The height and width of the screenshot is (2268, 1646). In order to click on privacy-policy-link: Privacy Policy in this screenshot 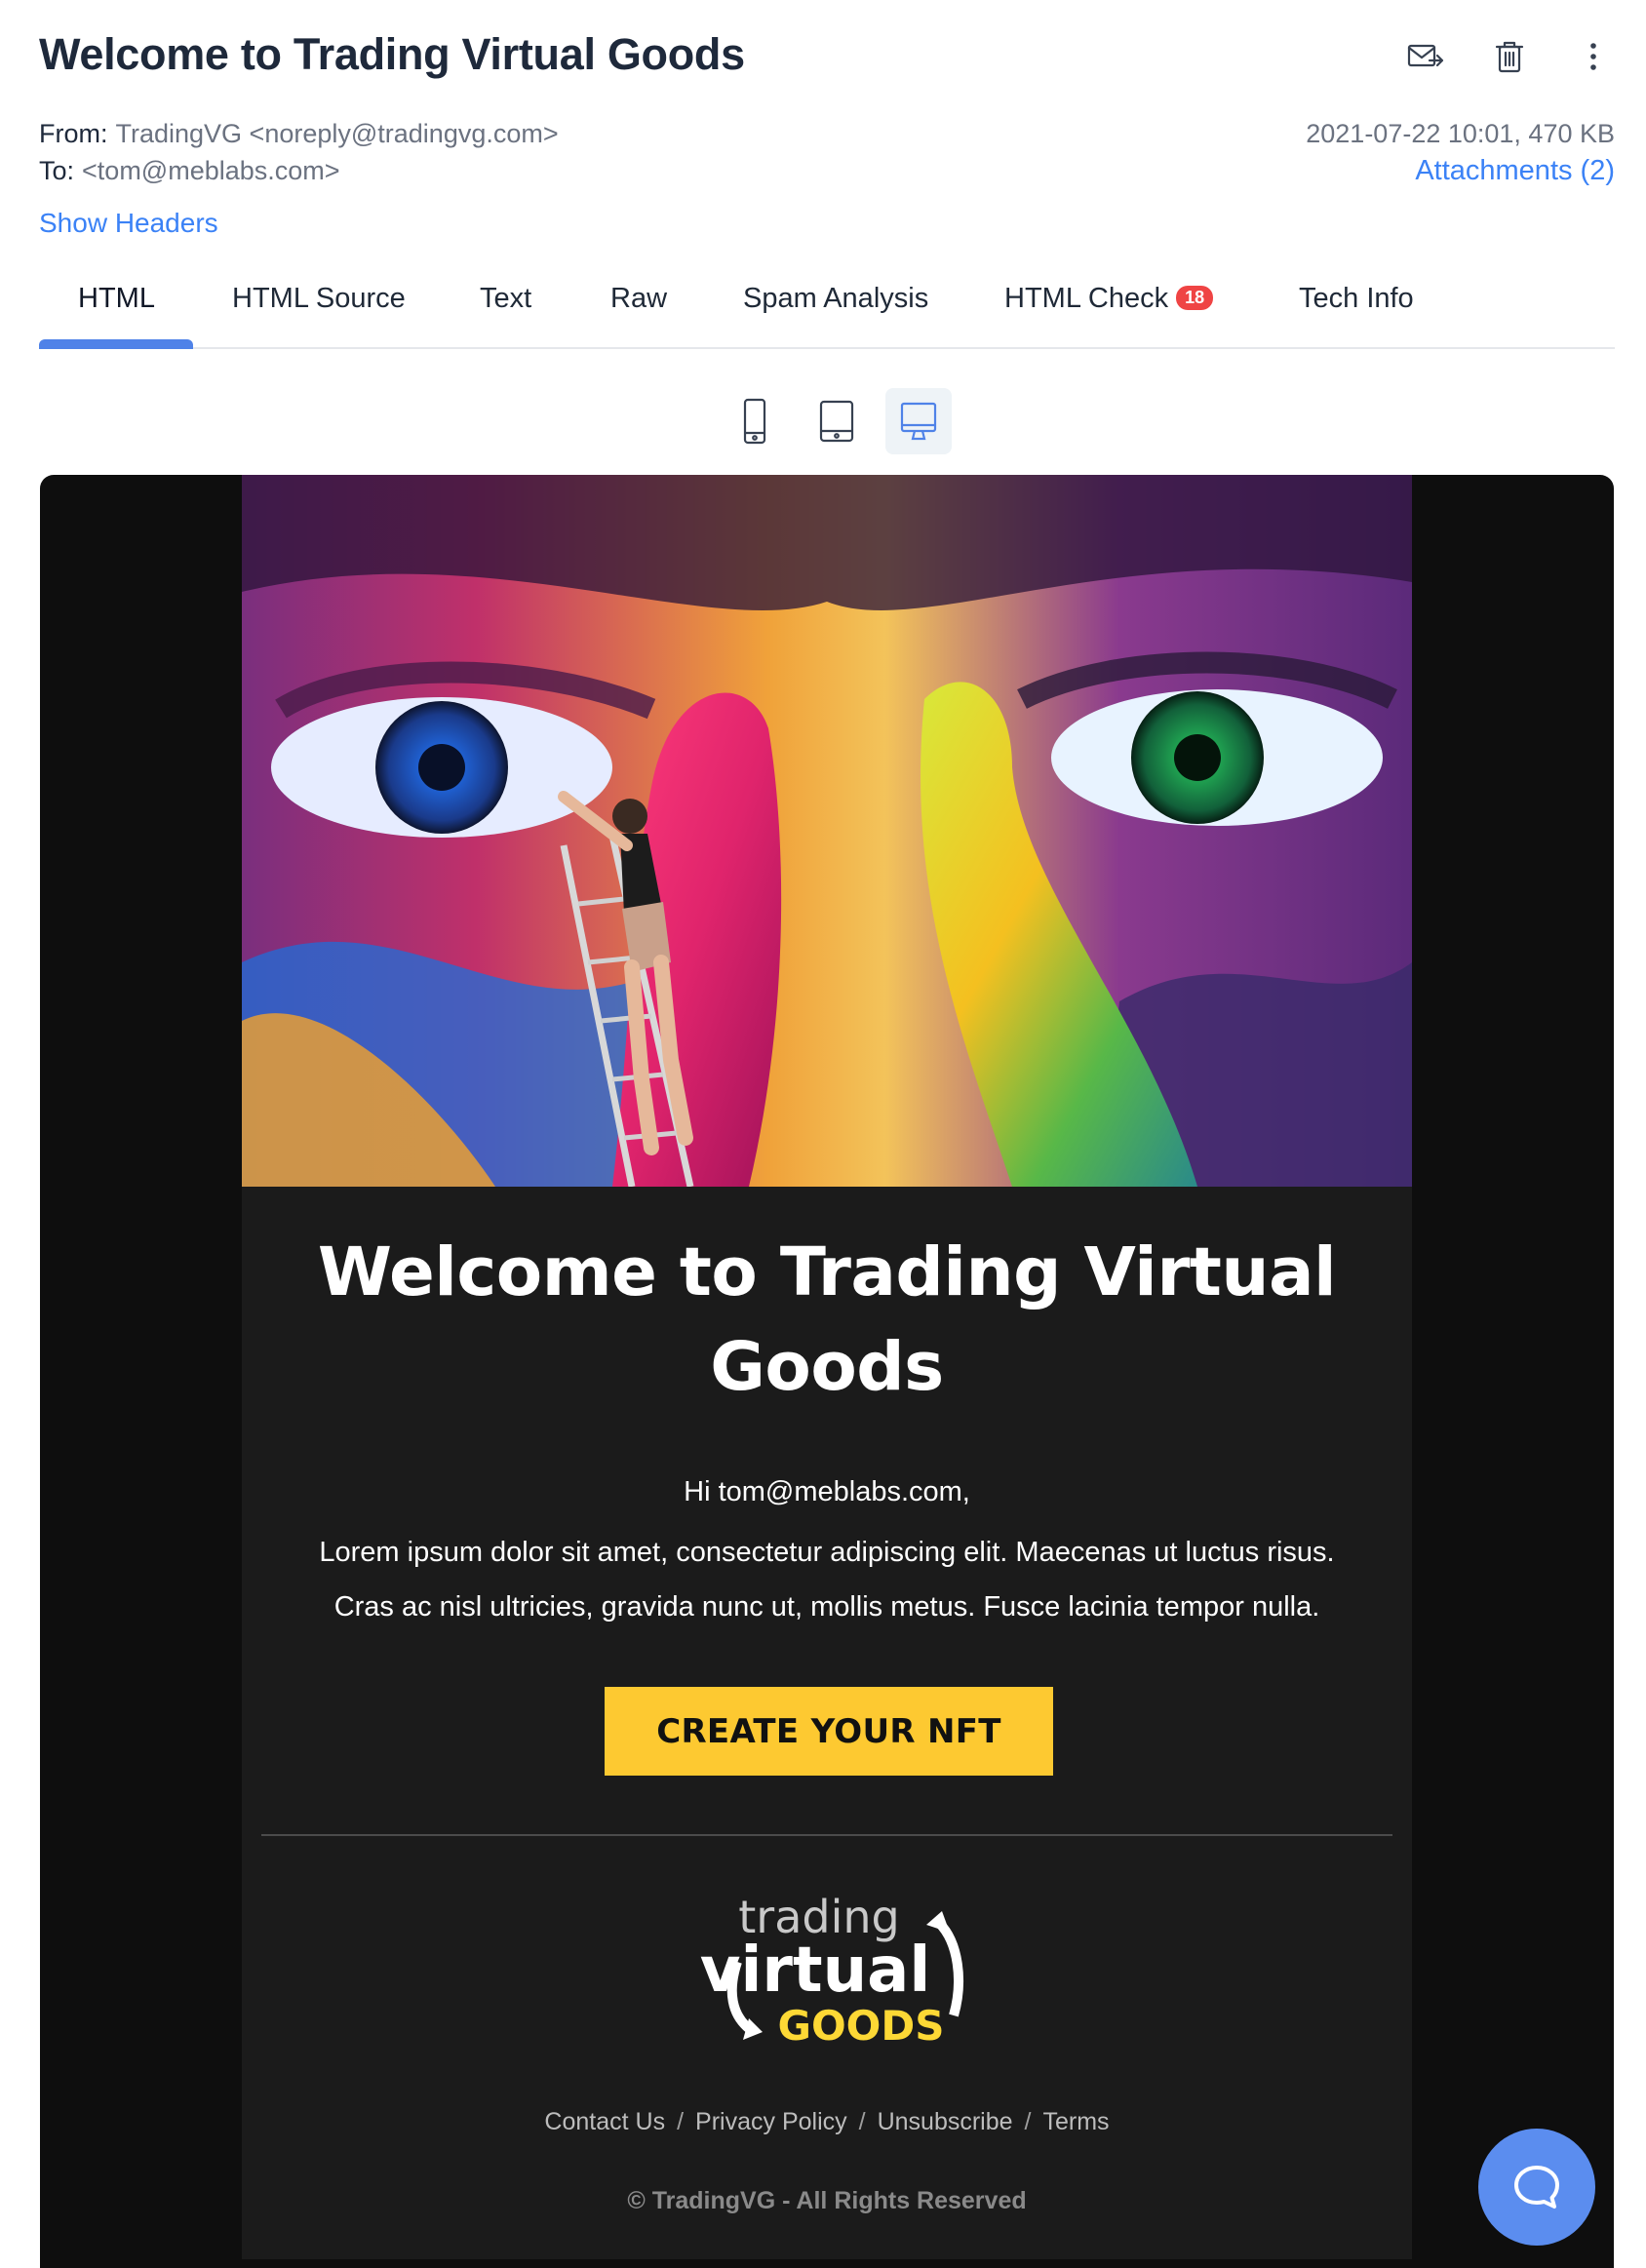, I will do `click(771, 2121)`.